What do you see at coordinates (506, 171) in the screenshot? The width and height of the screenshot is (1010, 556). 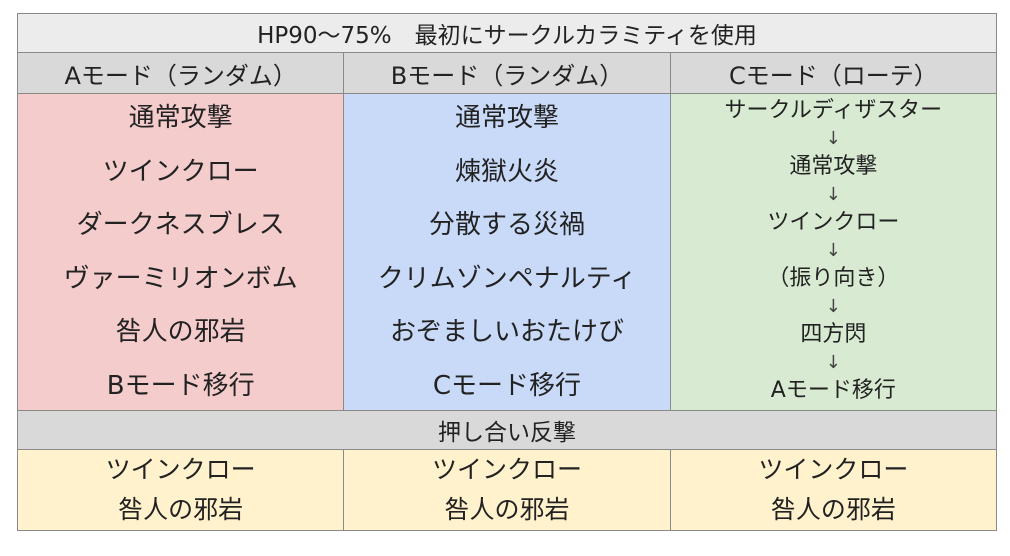 I see `mode-b-item: 煉獄火炎` at bounding box center [506, 171].